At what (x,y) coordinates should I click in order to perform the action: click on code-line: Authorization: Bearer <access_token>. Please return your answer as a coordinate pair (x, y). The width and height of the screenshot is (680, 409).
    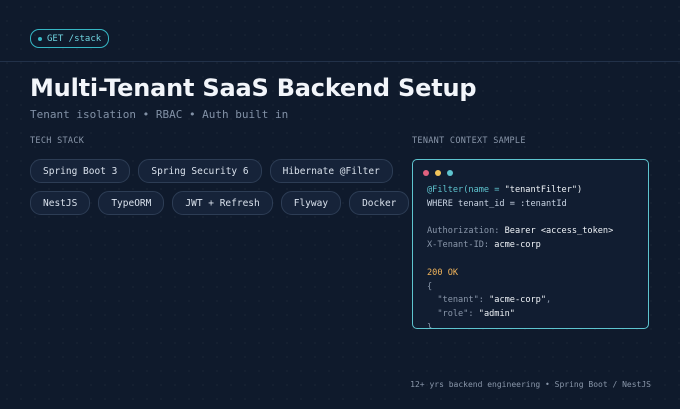
    Looking at the image, I should click on (520, 232).